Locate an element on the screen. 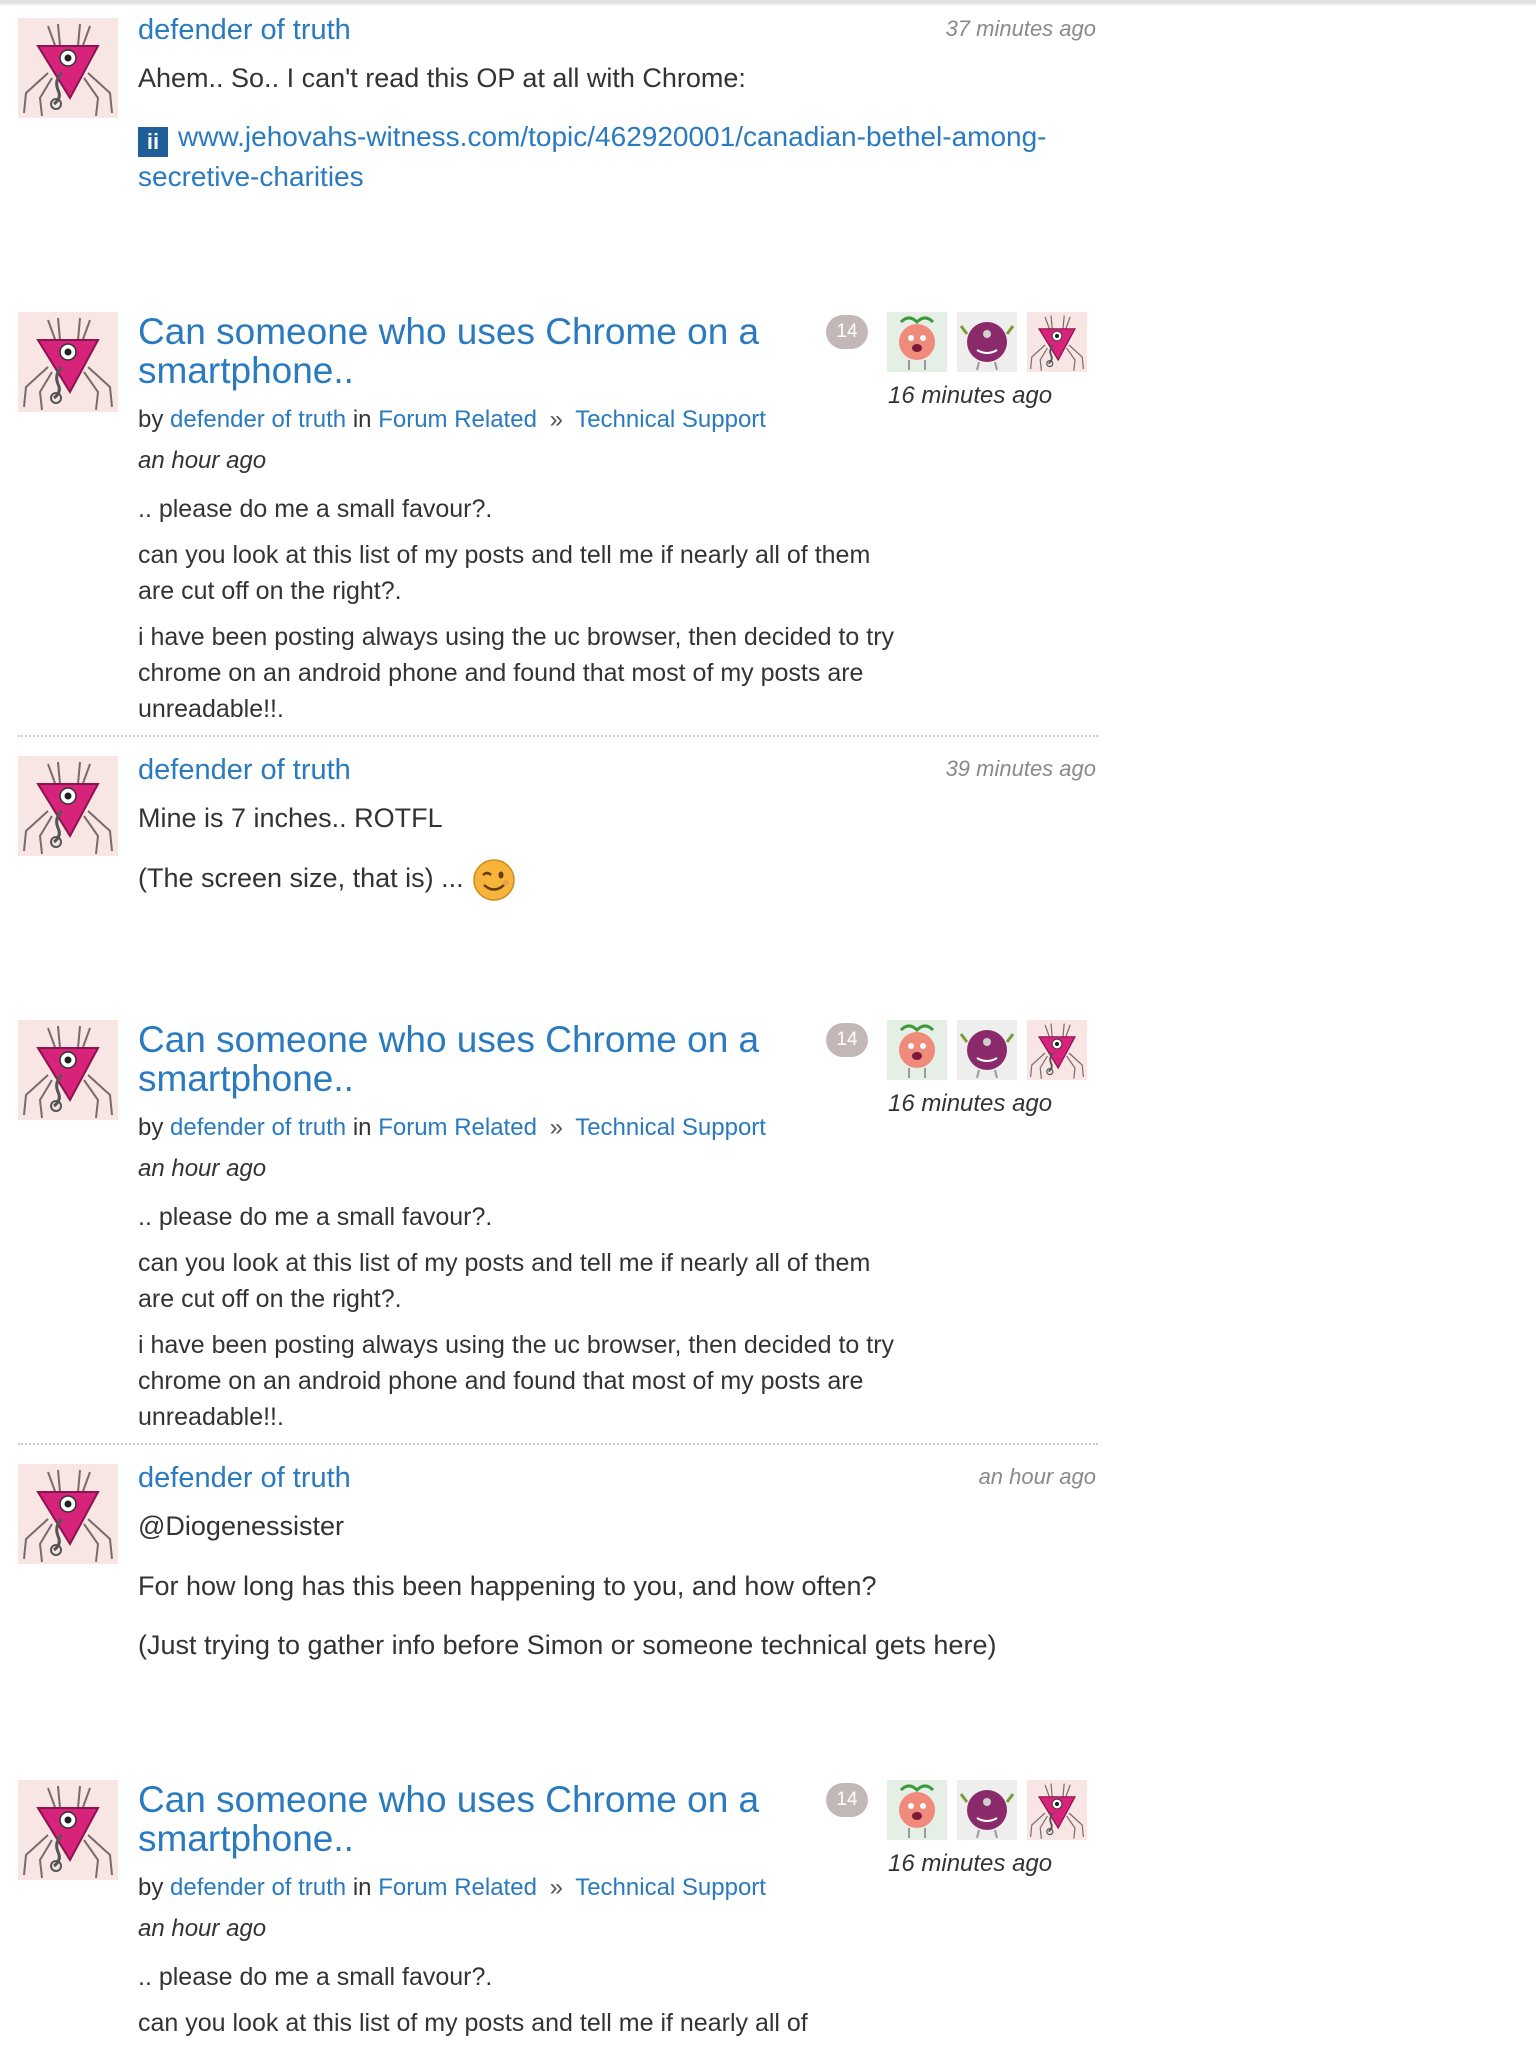 Image resolution: width=1536 pixels, height=2048 pixels. post-time: an hour ago is located at coordinates (1037, 1476).